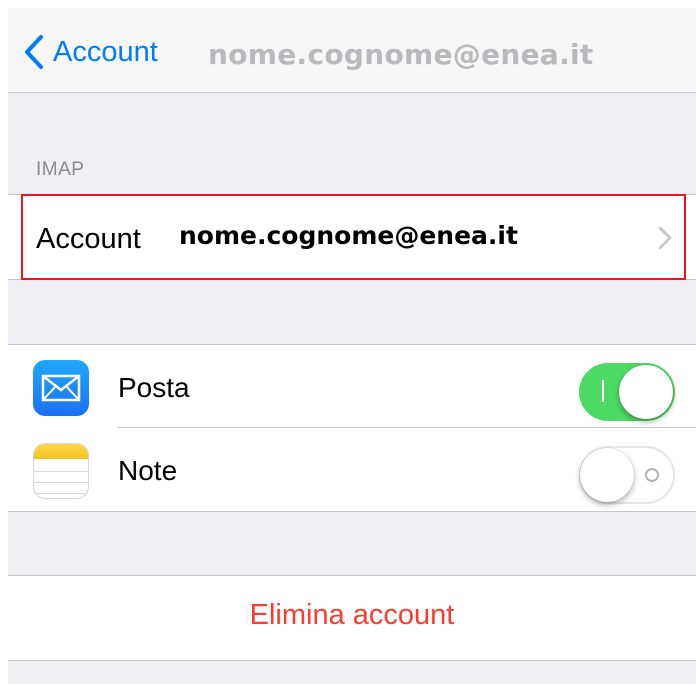  Describe the element at coordinates (34, 52) in the screenshot. I see `chevron-left-icon` at that location.